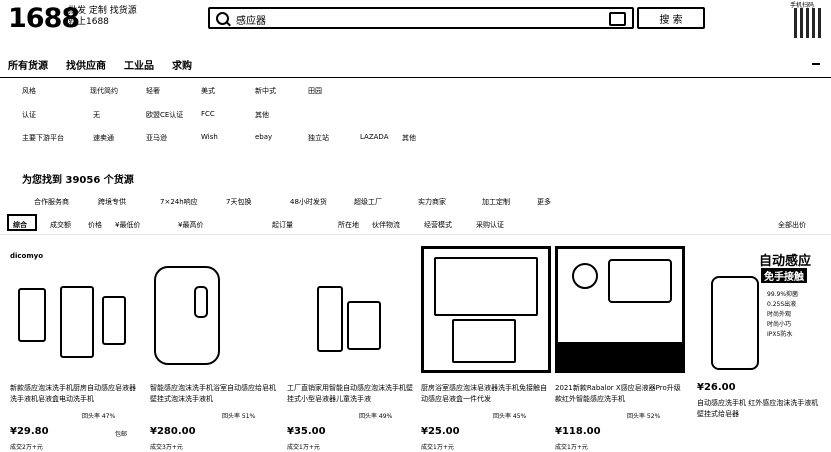 The width and height of the screenshot is (831, 452). What do you see at coordinates (352, 394) in the screenshot?
I see `product-title: 工厂直销家用智能自动感应泡沫洗手机壁挂式小型皂液器儿童洗手液` at bounding box center [352, 394].